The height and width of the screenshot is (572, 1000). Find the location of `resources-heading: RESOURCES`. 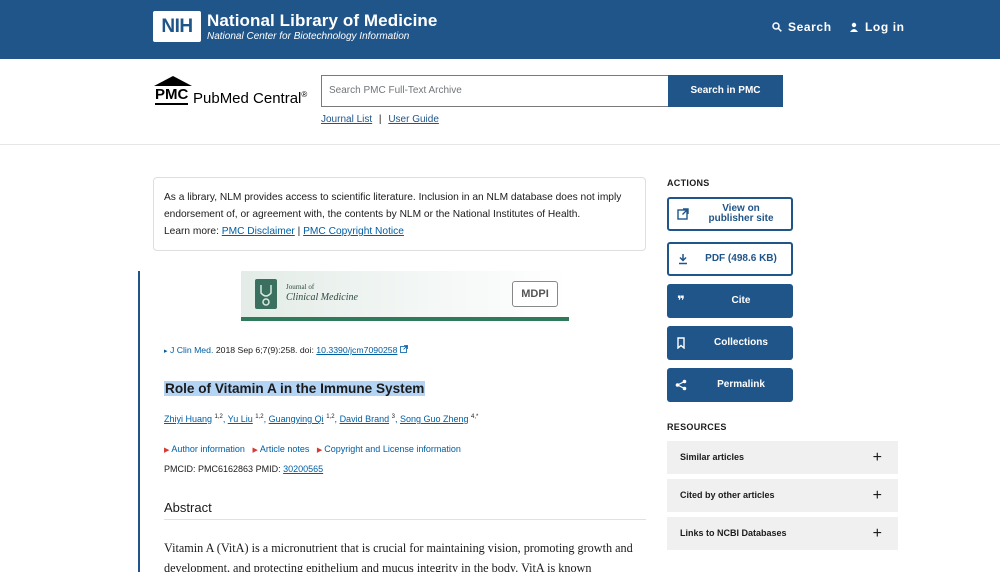

resources-heading: RESOURCES is located at coordinates (697, 427).